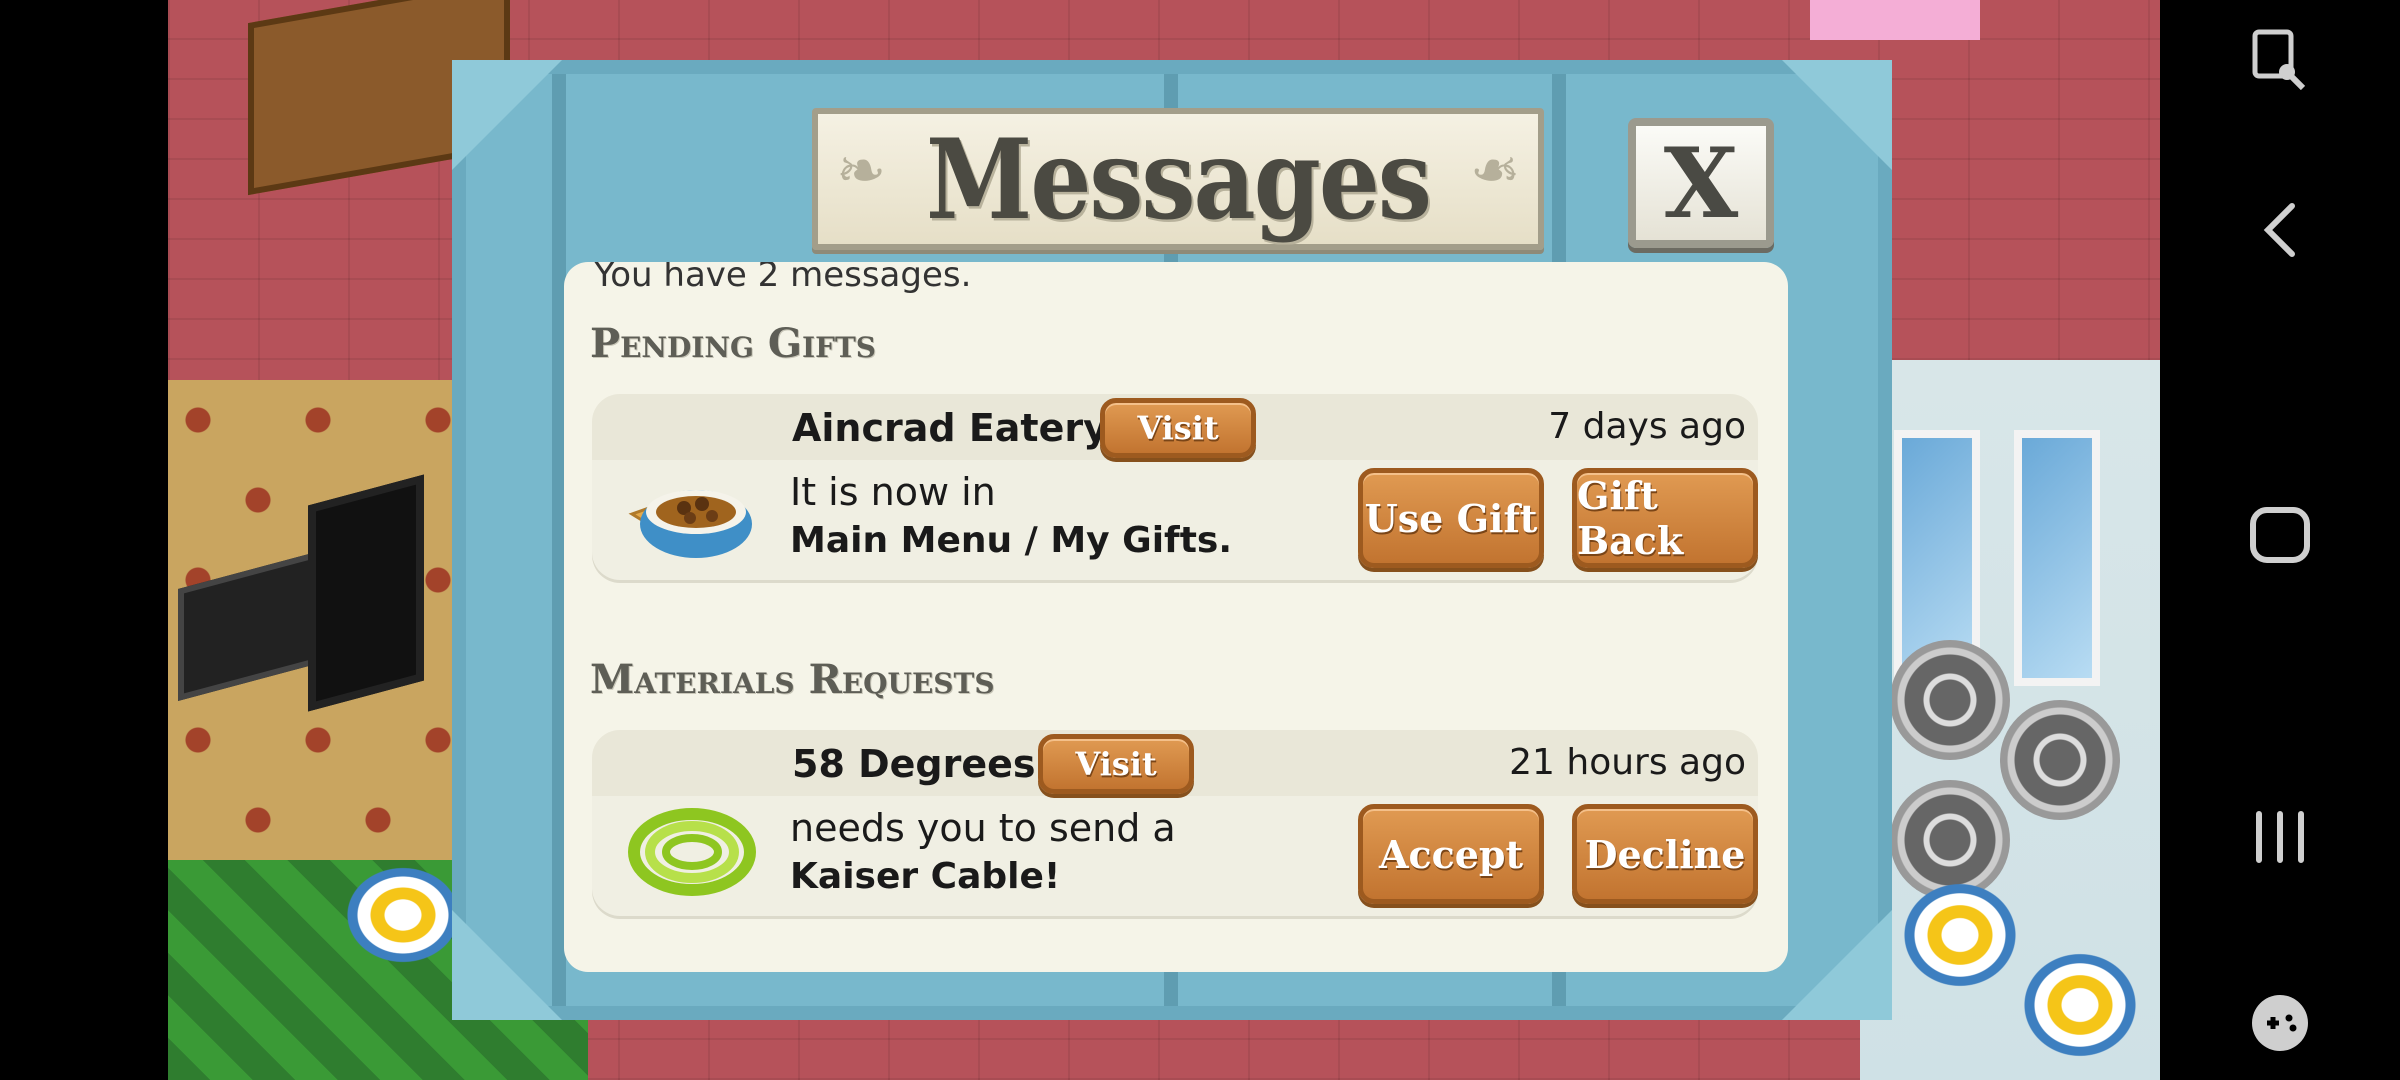 The image size is (2400, 1080). I want to click on soup-bowl-icon, so click(691, 514).